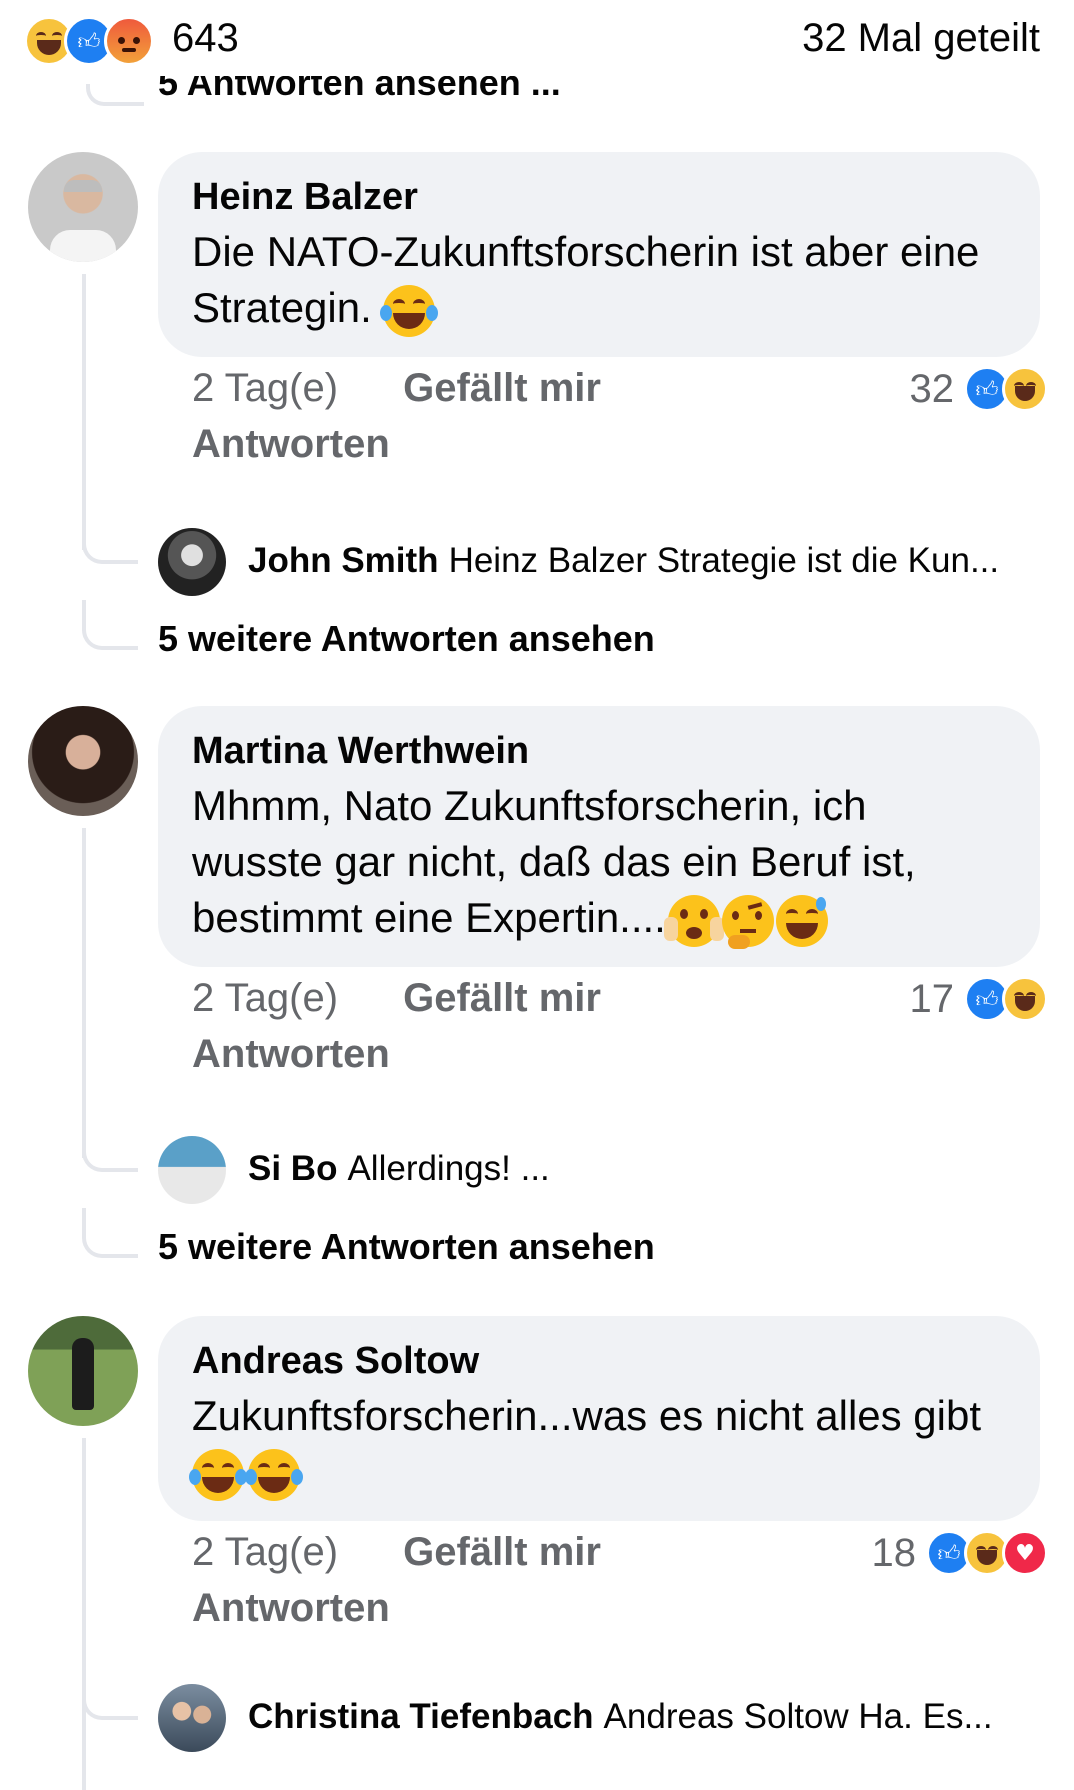  What do you see at coordinates (978, 999) in the screenshot?
I see `comment-reactions: 17 👍︎` at bounding box center [978, 999].